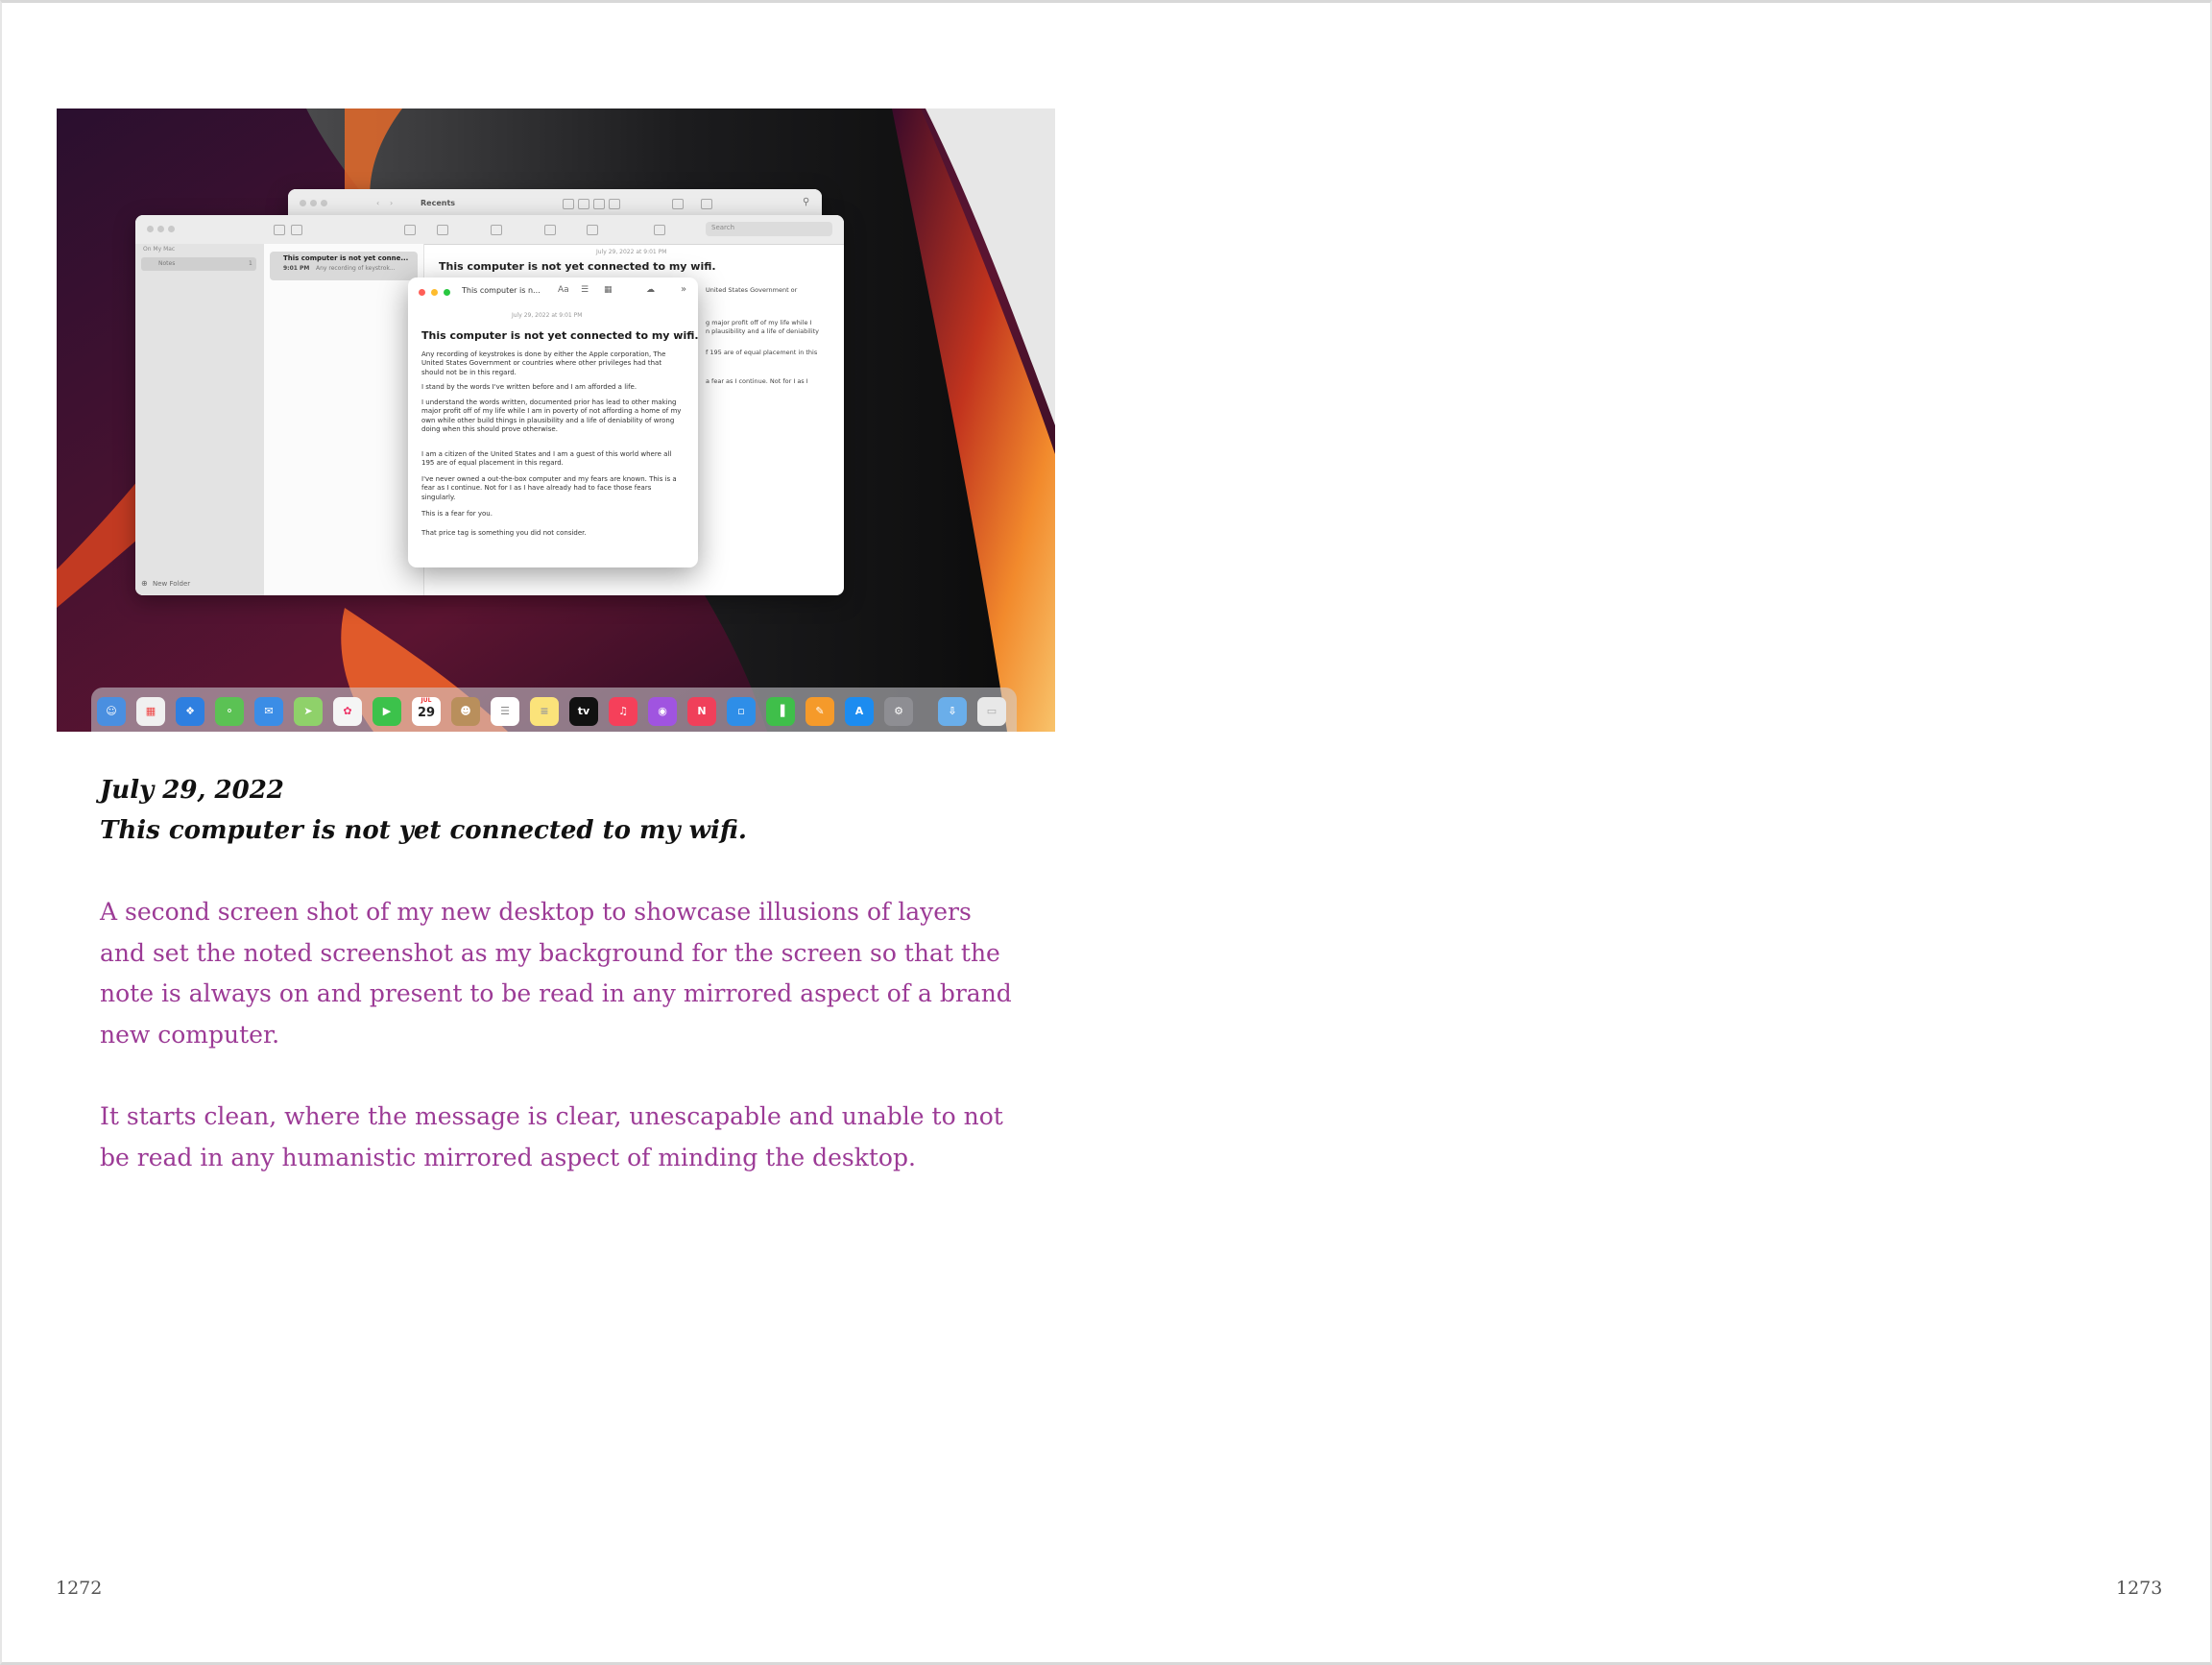 Image resolution: width=2212 pixels, height=1665 pixels. I want to click on gallery-view-icon, so click(614, 204).